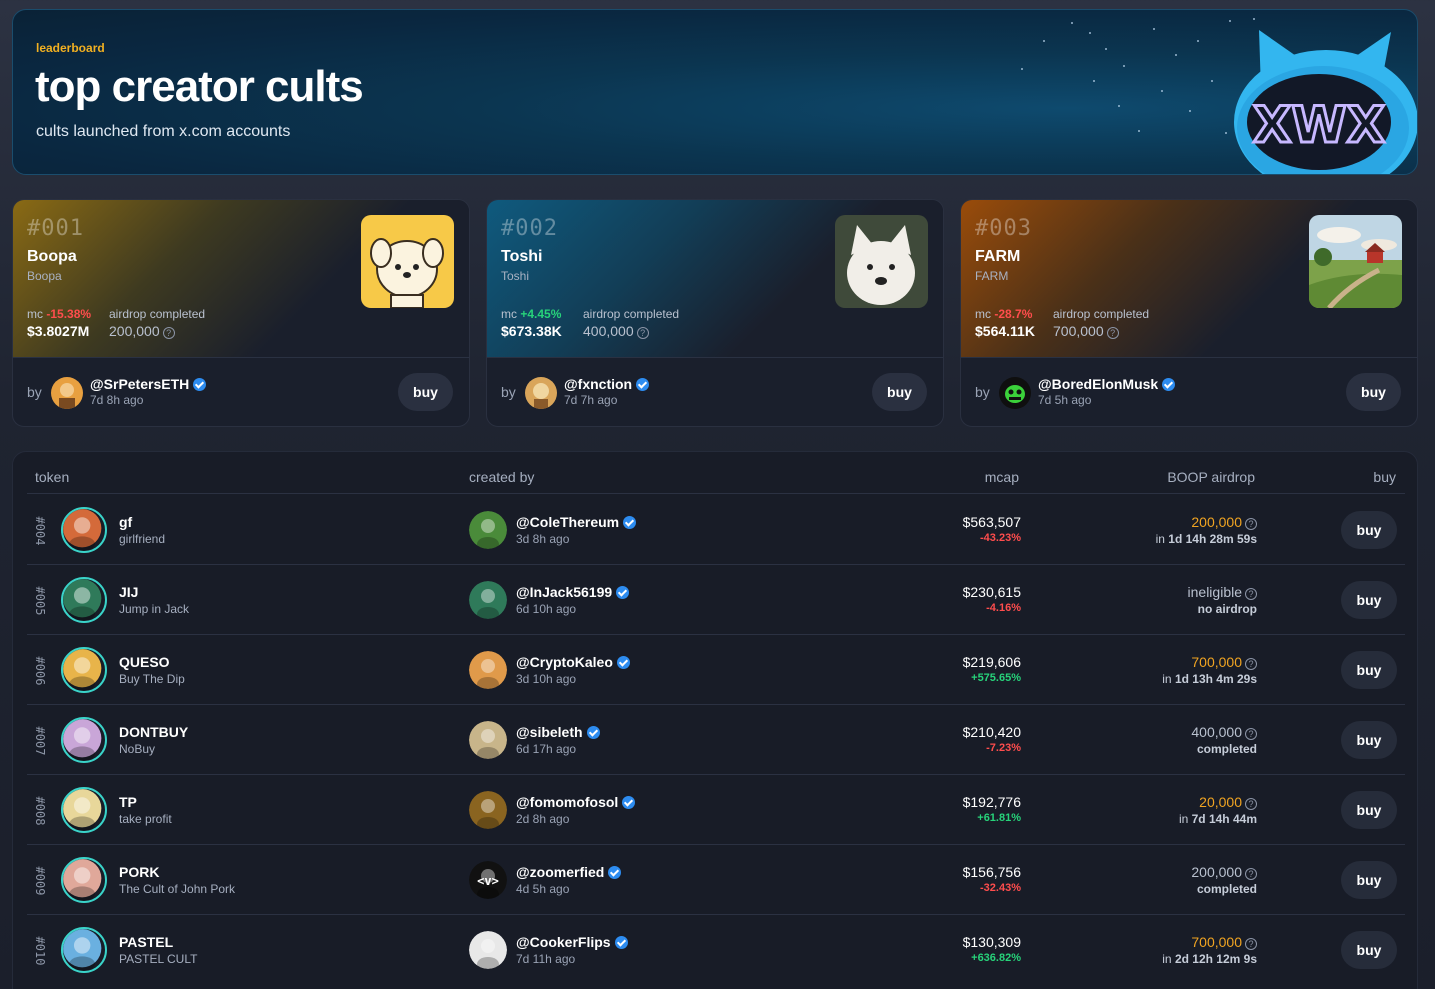 This screenshot has width=1435, height=989. What do you see at coordinates (139, 872) in the screenshot?
I see `token-name: PORK` at bounding box center [139, 872].